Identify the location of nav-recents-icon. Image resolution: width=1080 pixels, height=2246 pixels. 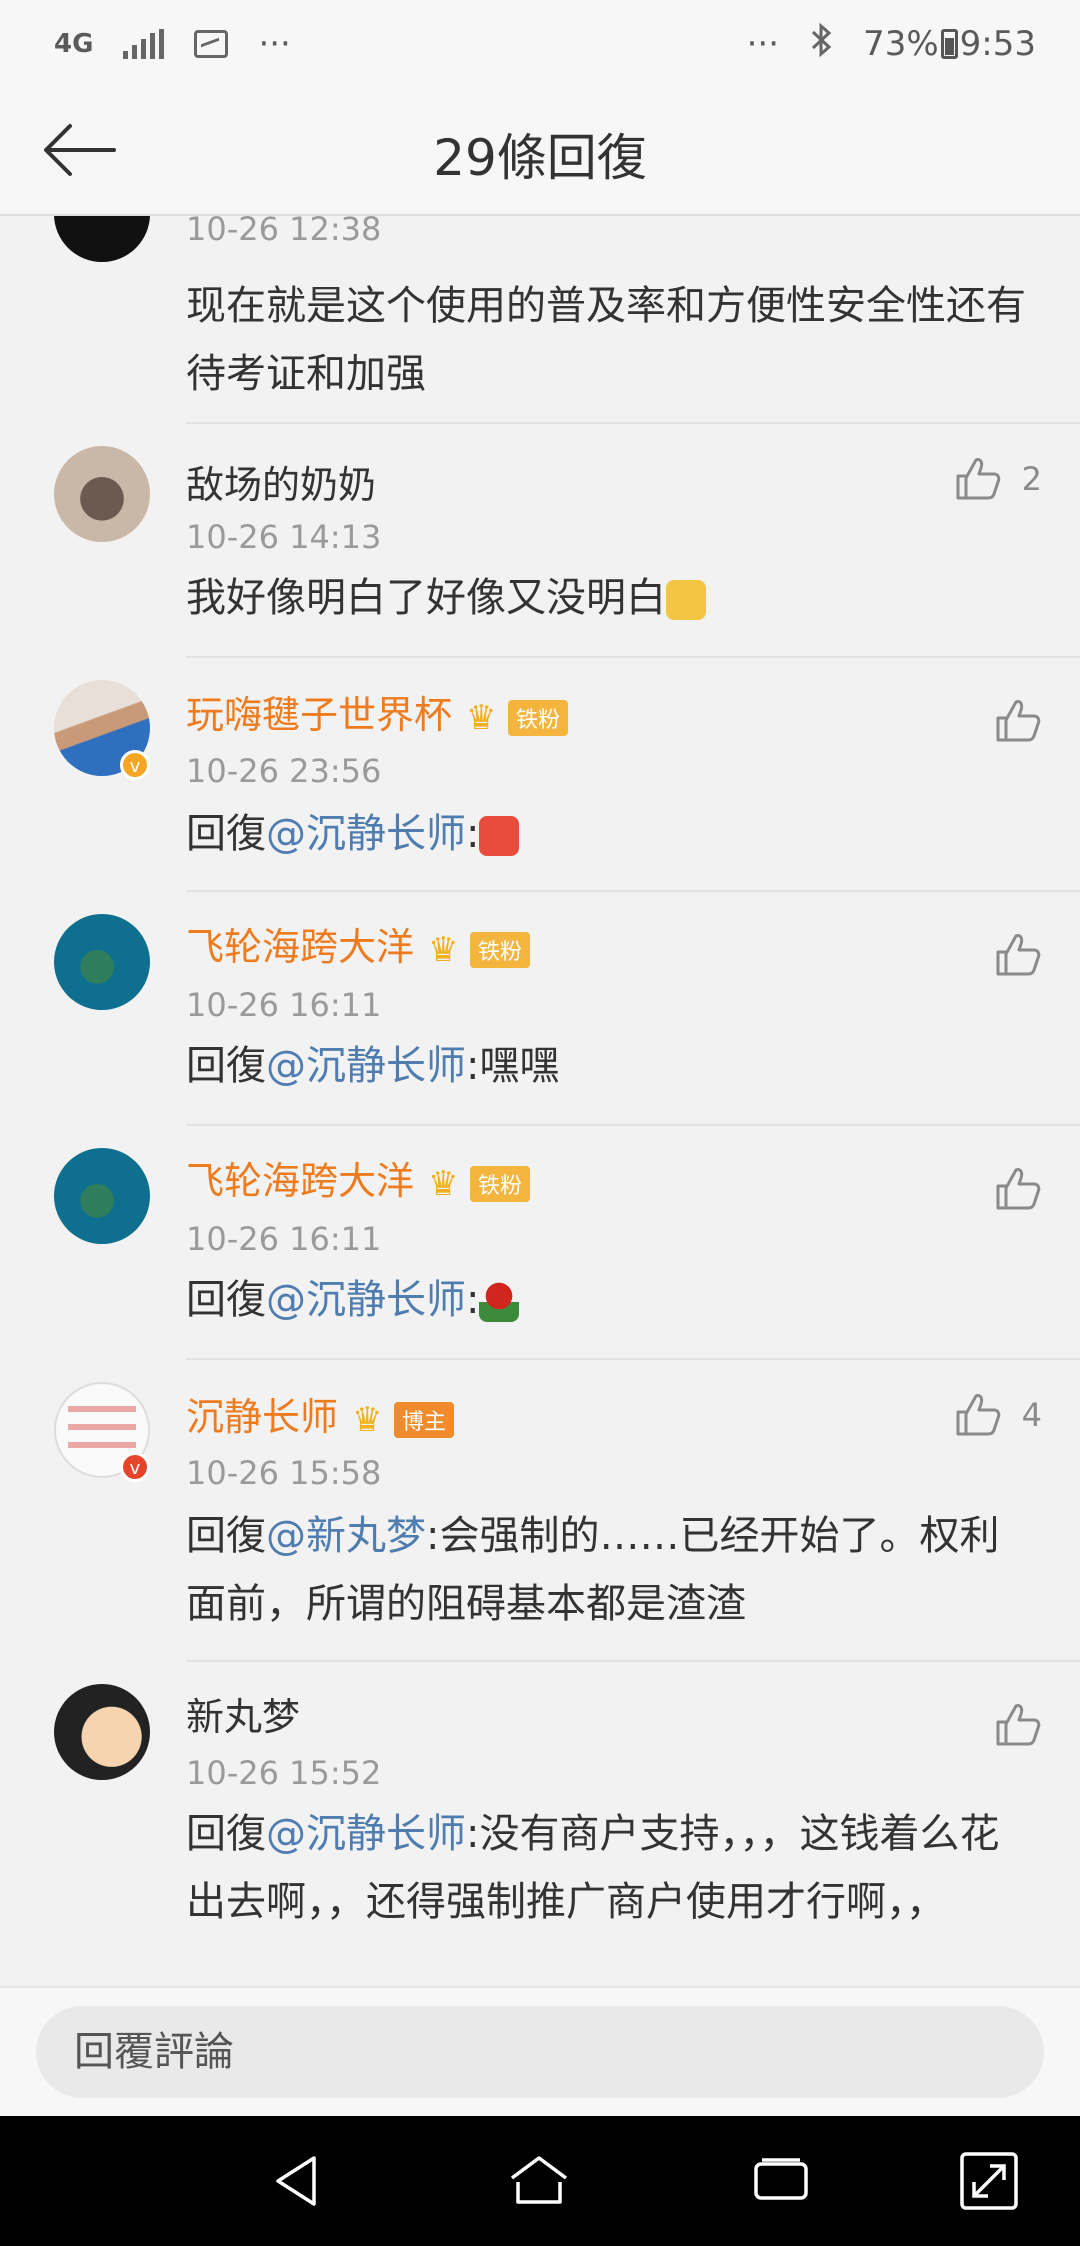
(781, 2179).